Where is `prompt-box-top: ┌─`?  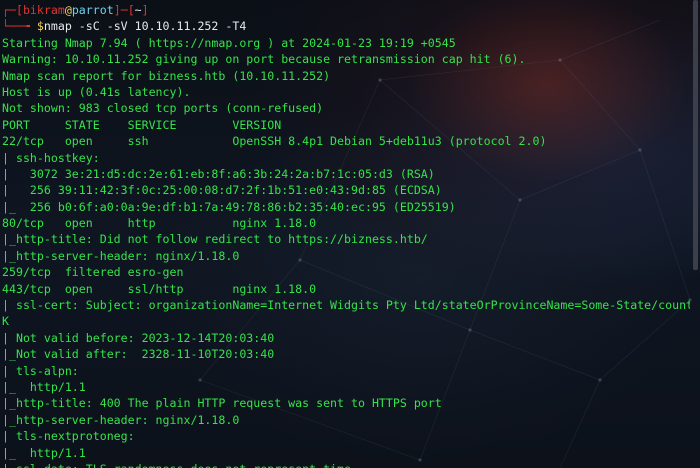
prompt-box-top: ┌─ is located at coordinates (9, 10).